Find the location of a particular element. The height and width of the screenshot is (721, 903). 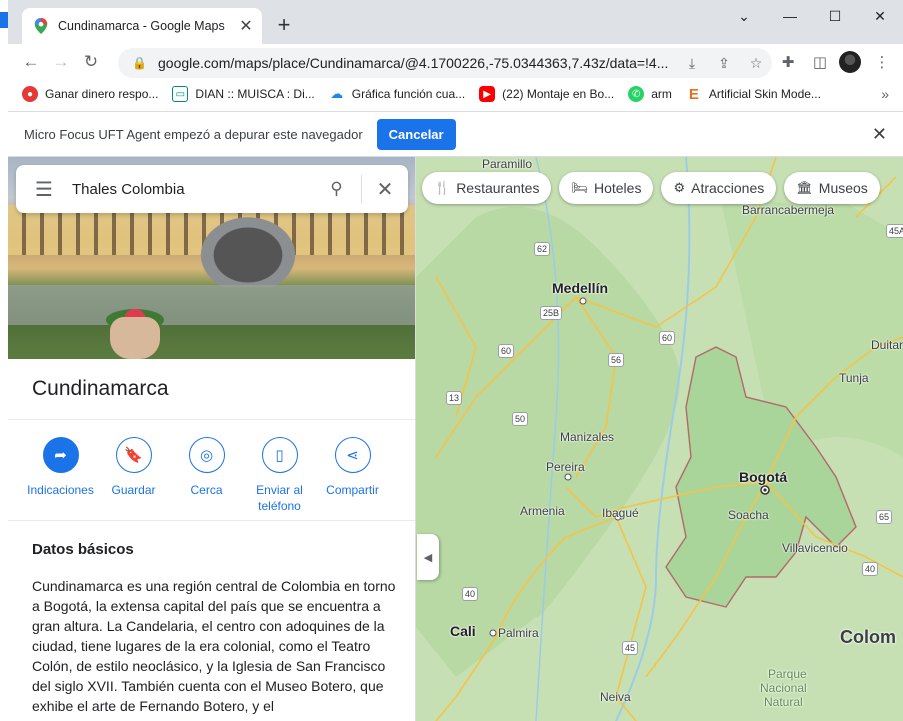

forward-arrow-icon: → is located at coordinates (61, 62).